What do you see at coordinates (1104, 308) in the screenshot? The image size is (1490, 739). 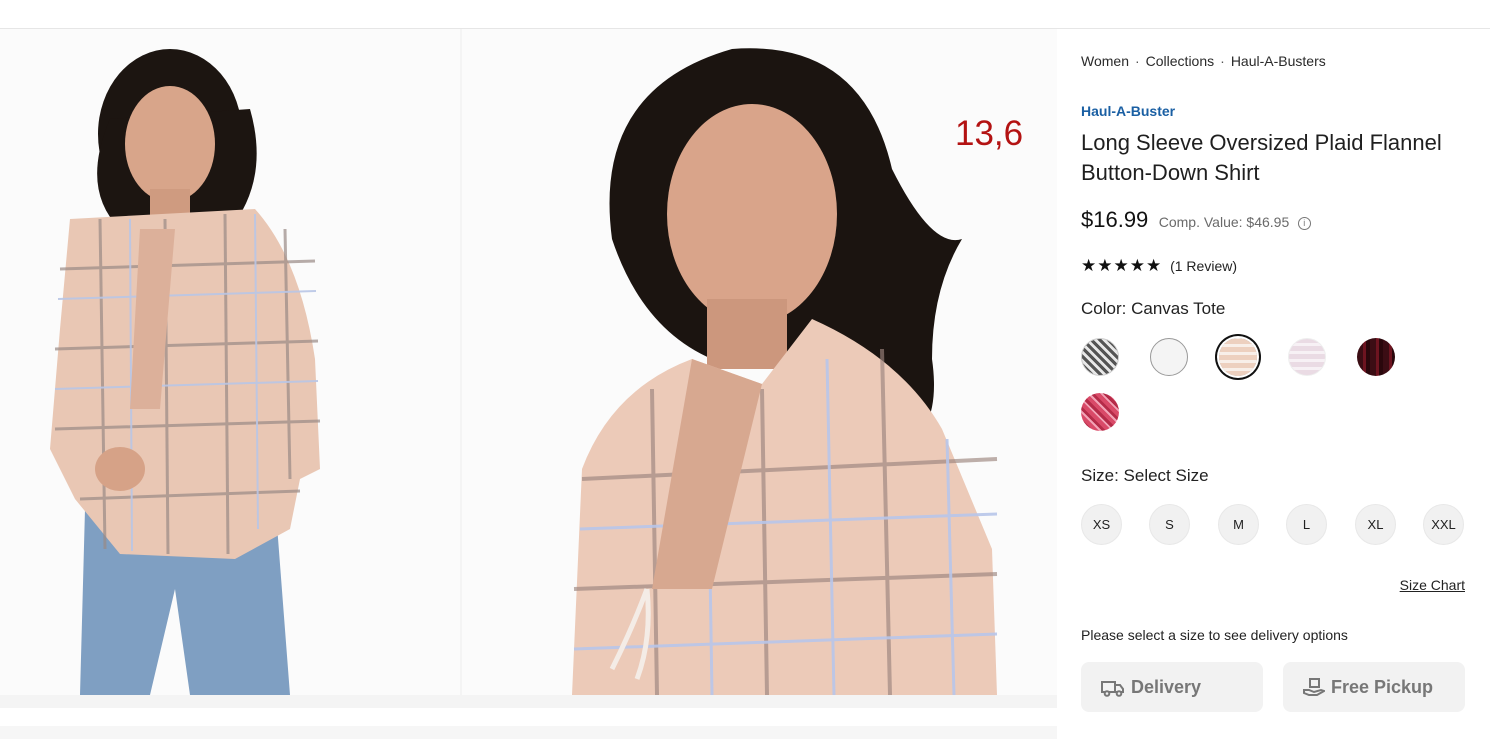 I see `color-label: Color:` at bounding box center [1104, 308].